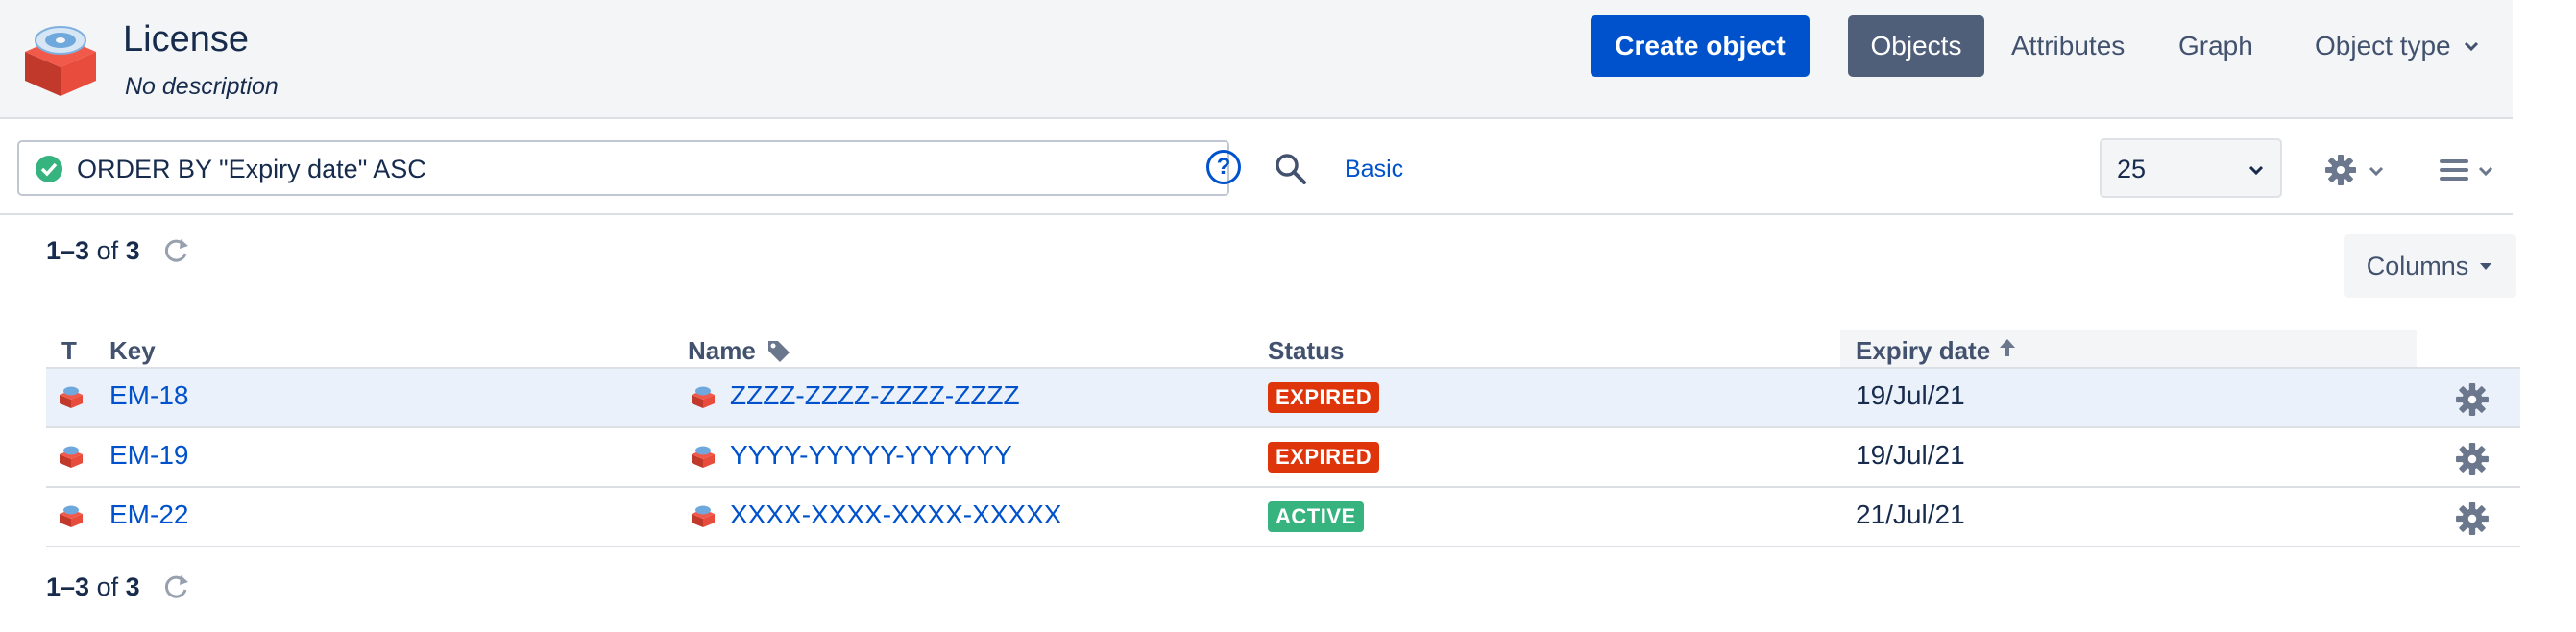 This screenshot has width=2576, height=632. I want to click on tab-objects: Objects, so click(1916, 46).